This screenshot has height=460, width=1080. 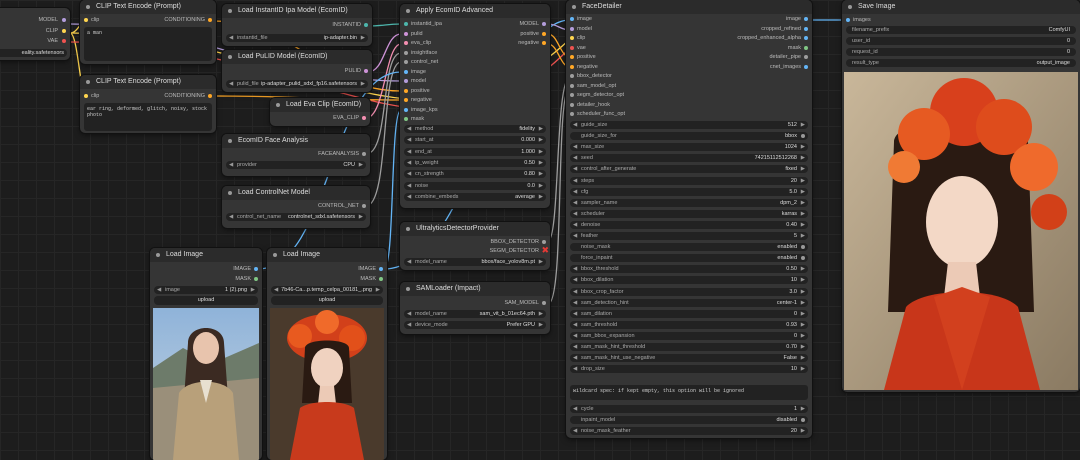 What do you see at coordinates (806, 28) in the screenshot?
I see `output-cropped-refined-dot` at bounding box center [806, 28].